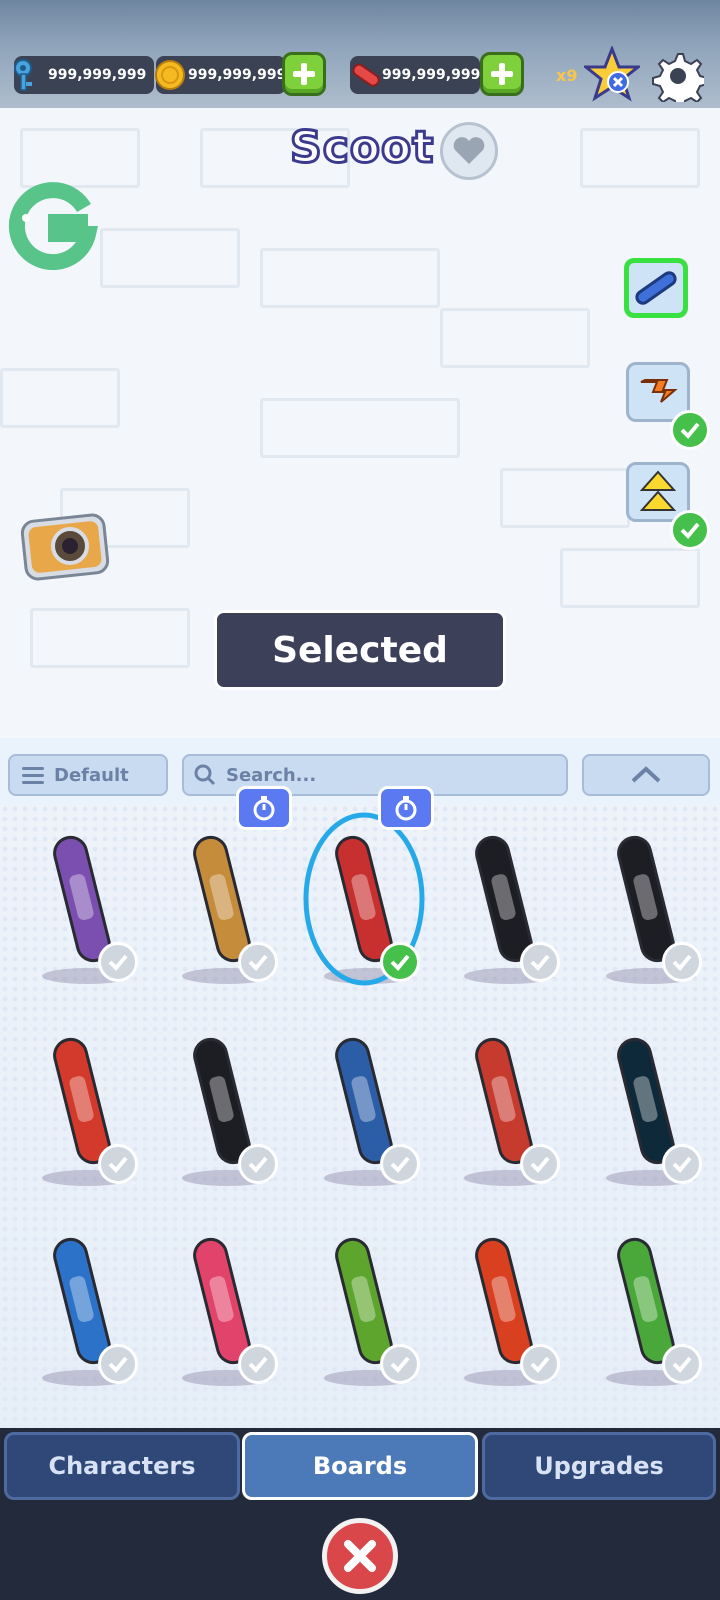  What do you see at coordinates (27, 77) in the screenshot?
I see `key-icon` at bounding box center [27, 77].